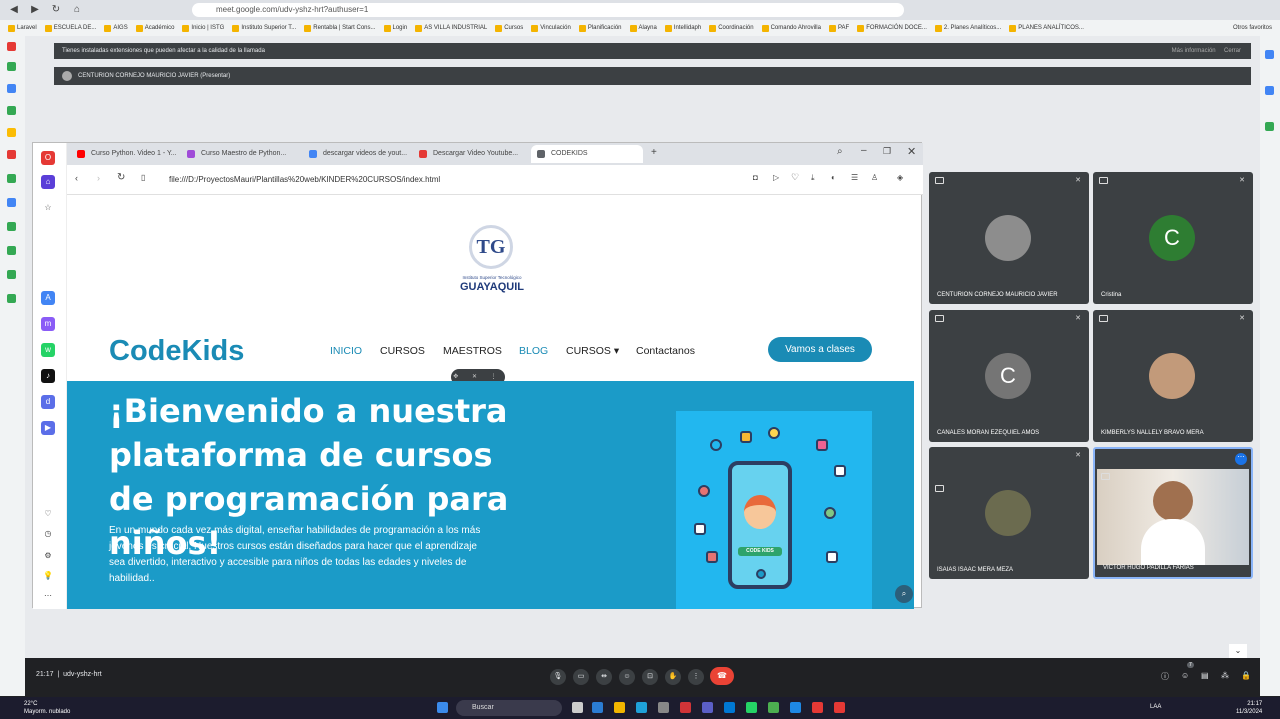 This screenshot has height=719, width=1280. I want to click on tiktok-icon: ♪, so click(48, 376).